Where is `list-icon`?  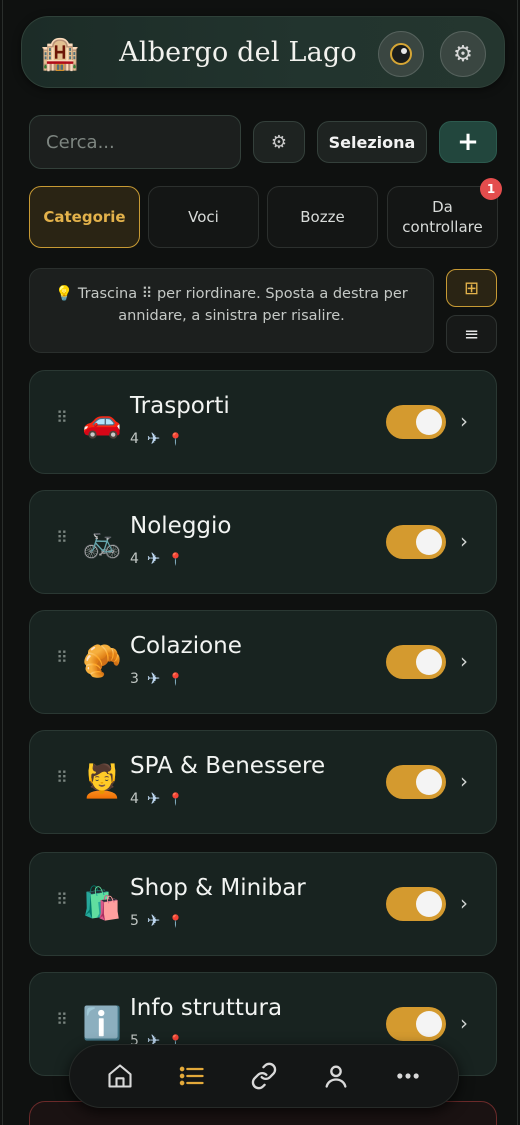
list-icon is located at coordinates (191, 1076).